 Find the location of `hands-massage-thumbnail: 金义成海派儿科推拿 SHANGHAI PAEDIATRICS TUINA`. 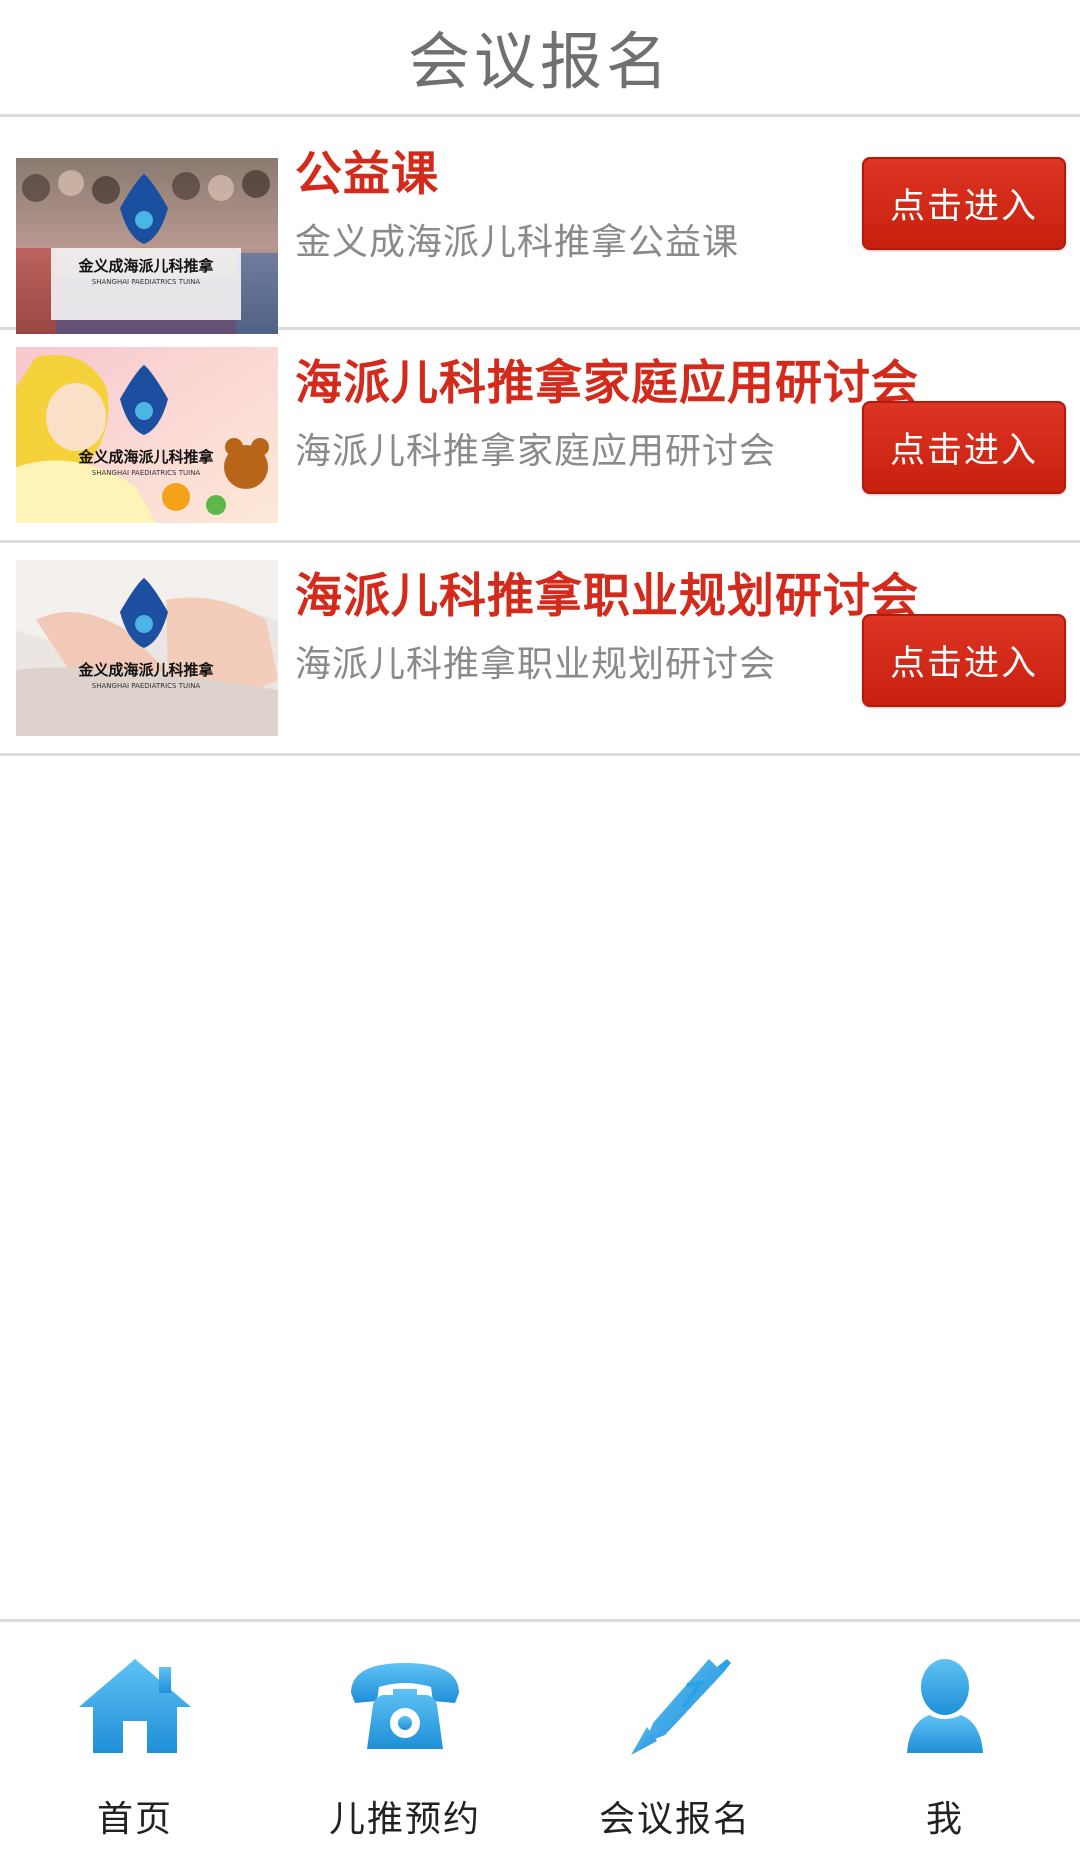

hands-massage-thumbnail: 金义成海派儿科推拿 SHANGHAI PAEDIATRICS TUINA is located at coordinates (147, 648).